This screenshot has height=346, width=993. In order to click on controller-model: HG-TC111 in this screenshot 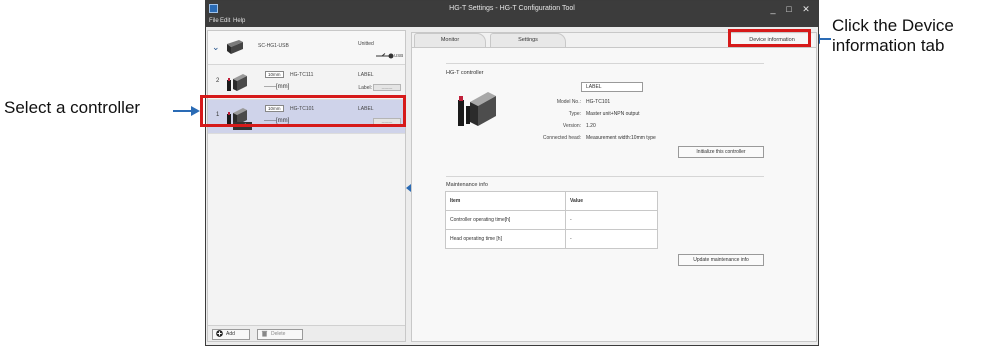, I will do `click(302, 75)`.